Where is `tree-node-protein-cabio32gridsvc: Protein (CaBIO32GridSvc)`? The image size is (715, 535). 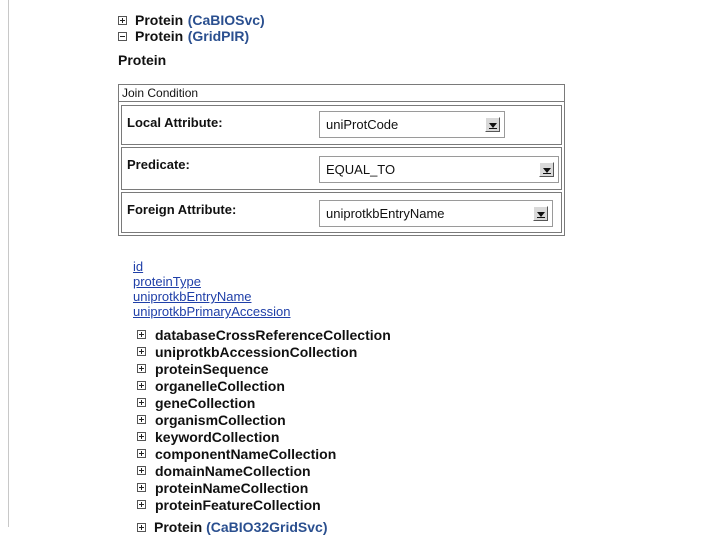
tree-node-protein-cabio32gridsvc: Protein (CaBIO32GridSvc) is located at coordinates (232, 527).